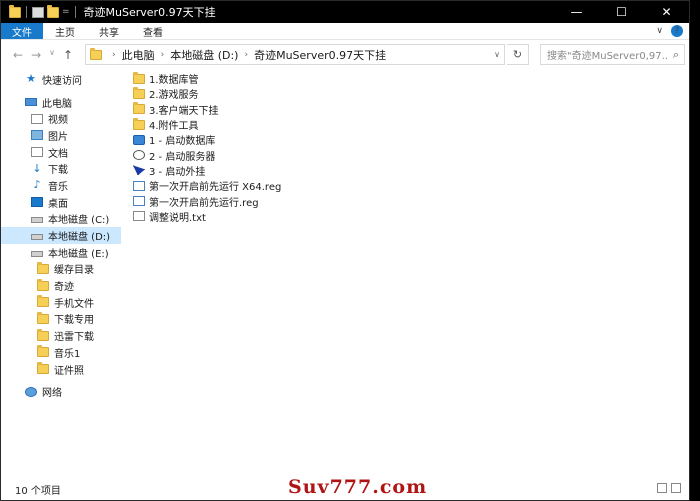  I want to click on sidebar-item: 视频, so click(61, 118).